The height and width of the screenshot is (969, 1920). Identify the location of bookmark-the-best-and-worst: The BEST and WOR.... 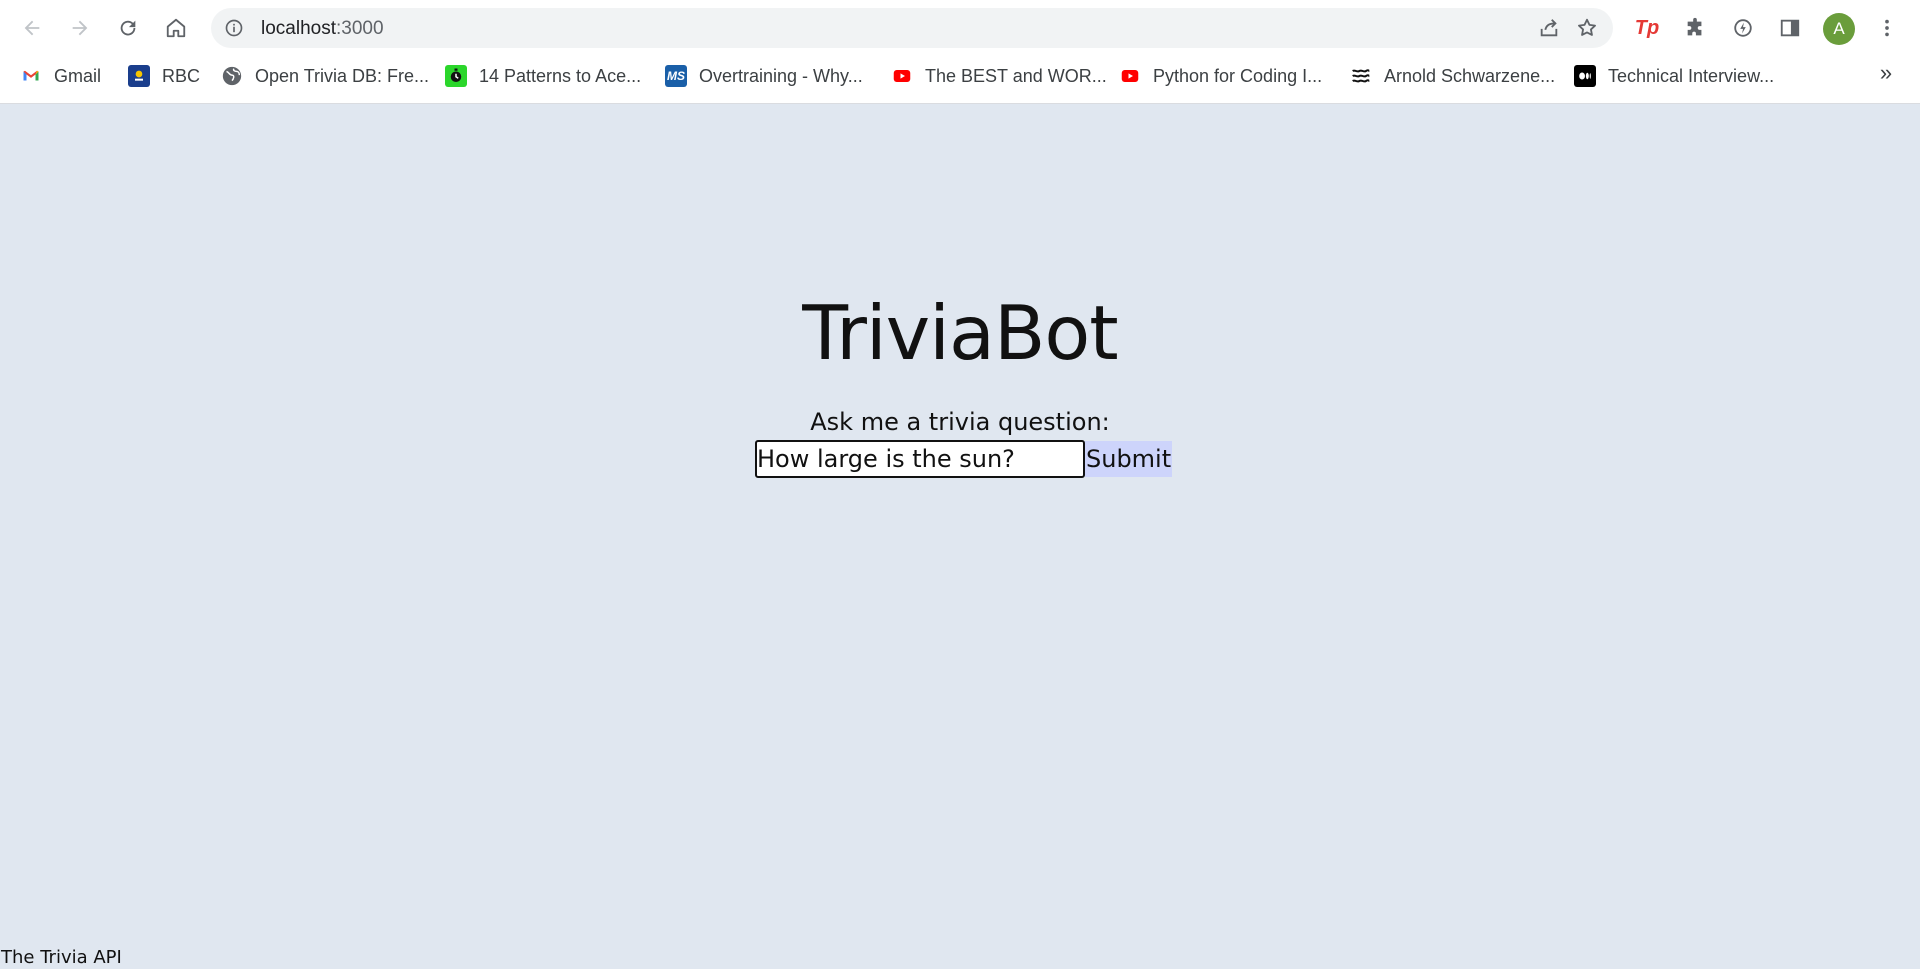
(999, 76).